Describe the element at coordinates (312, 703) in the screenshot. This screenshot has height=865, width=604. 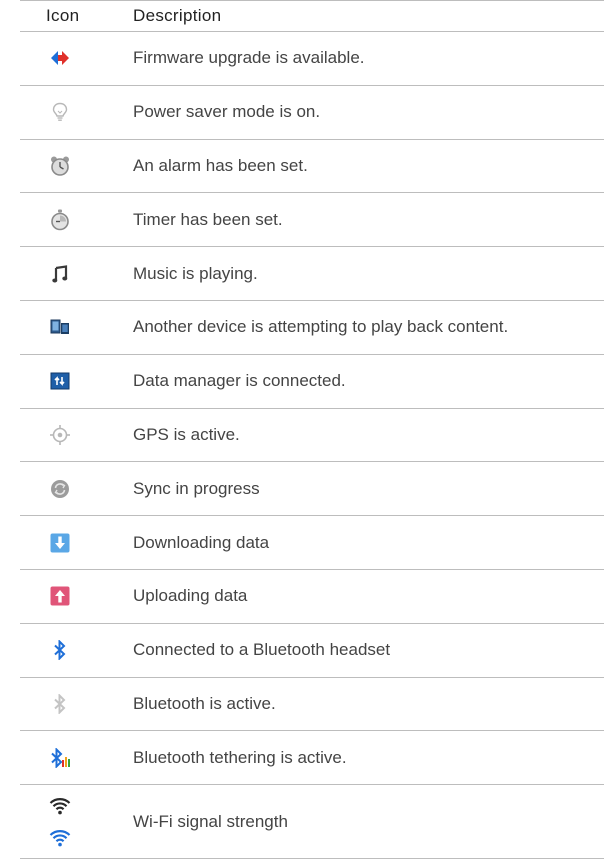
I see `table-row: Bluetooth is active.` at that location.